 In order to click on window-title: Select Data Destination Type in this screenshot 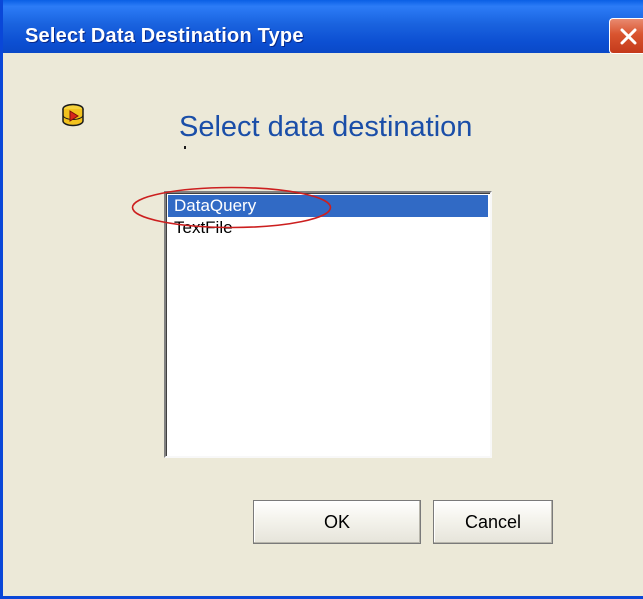, I will do `click(164, 36)`.